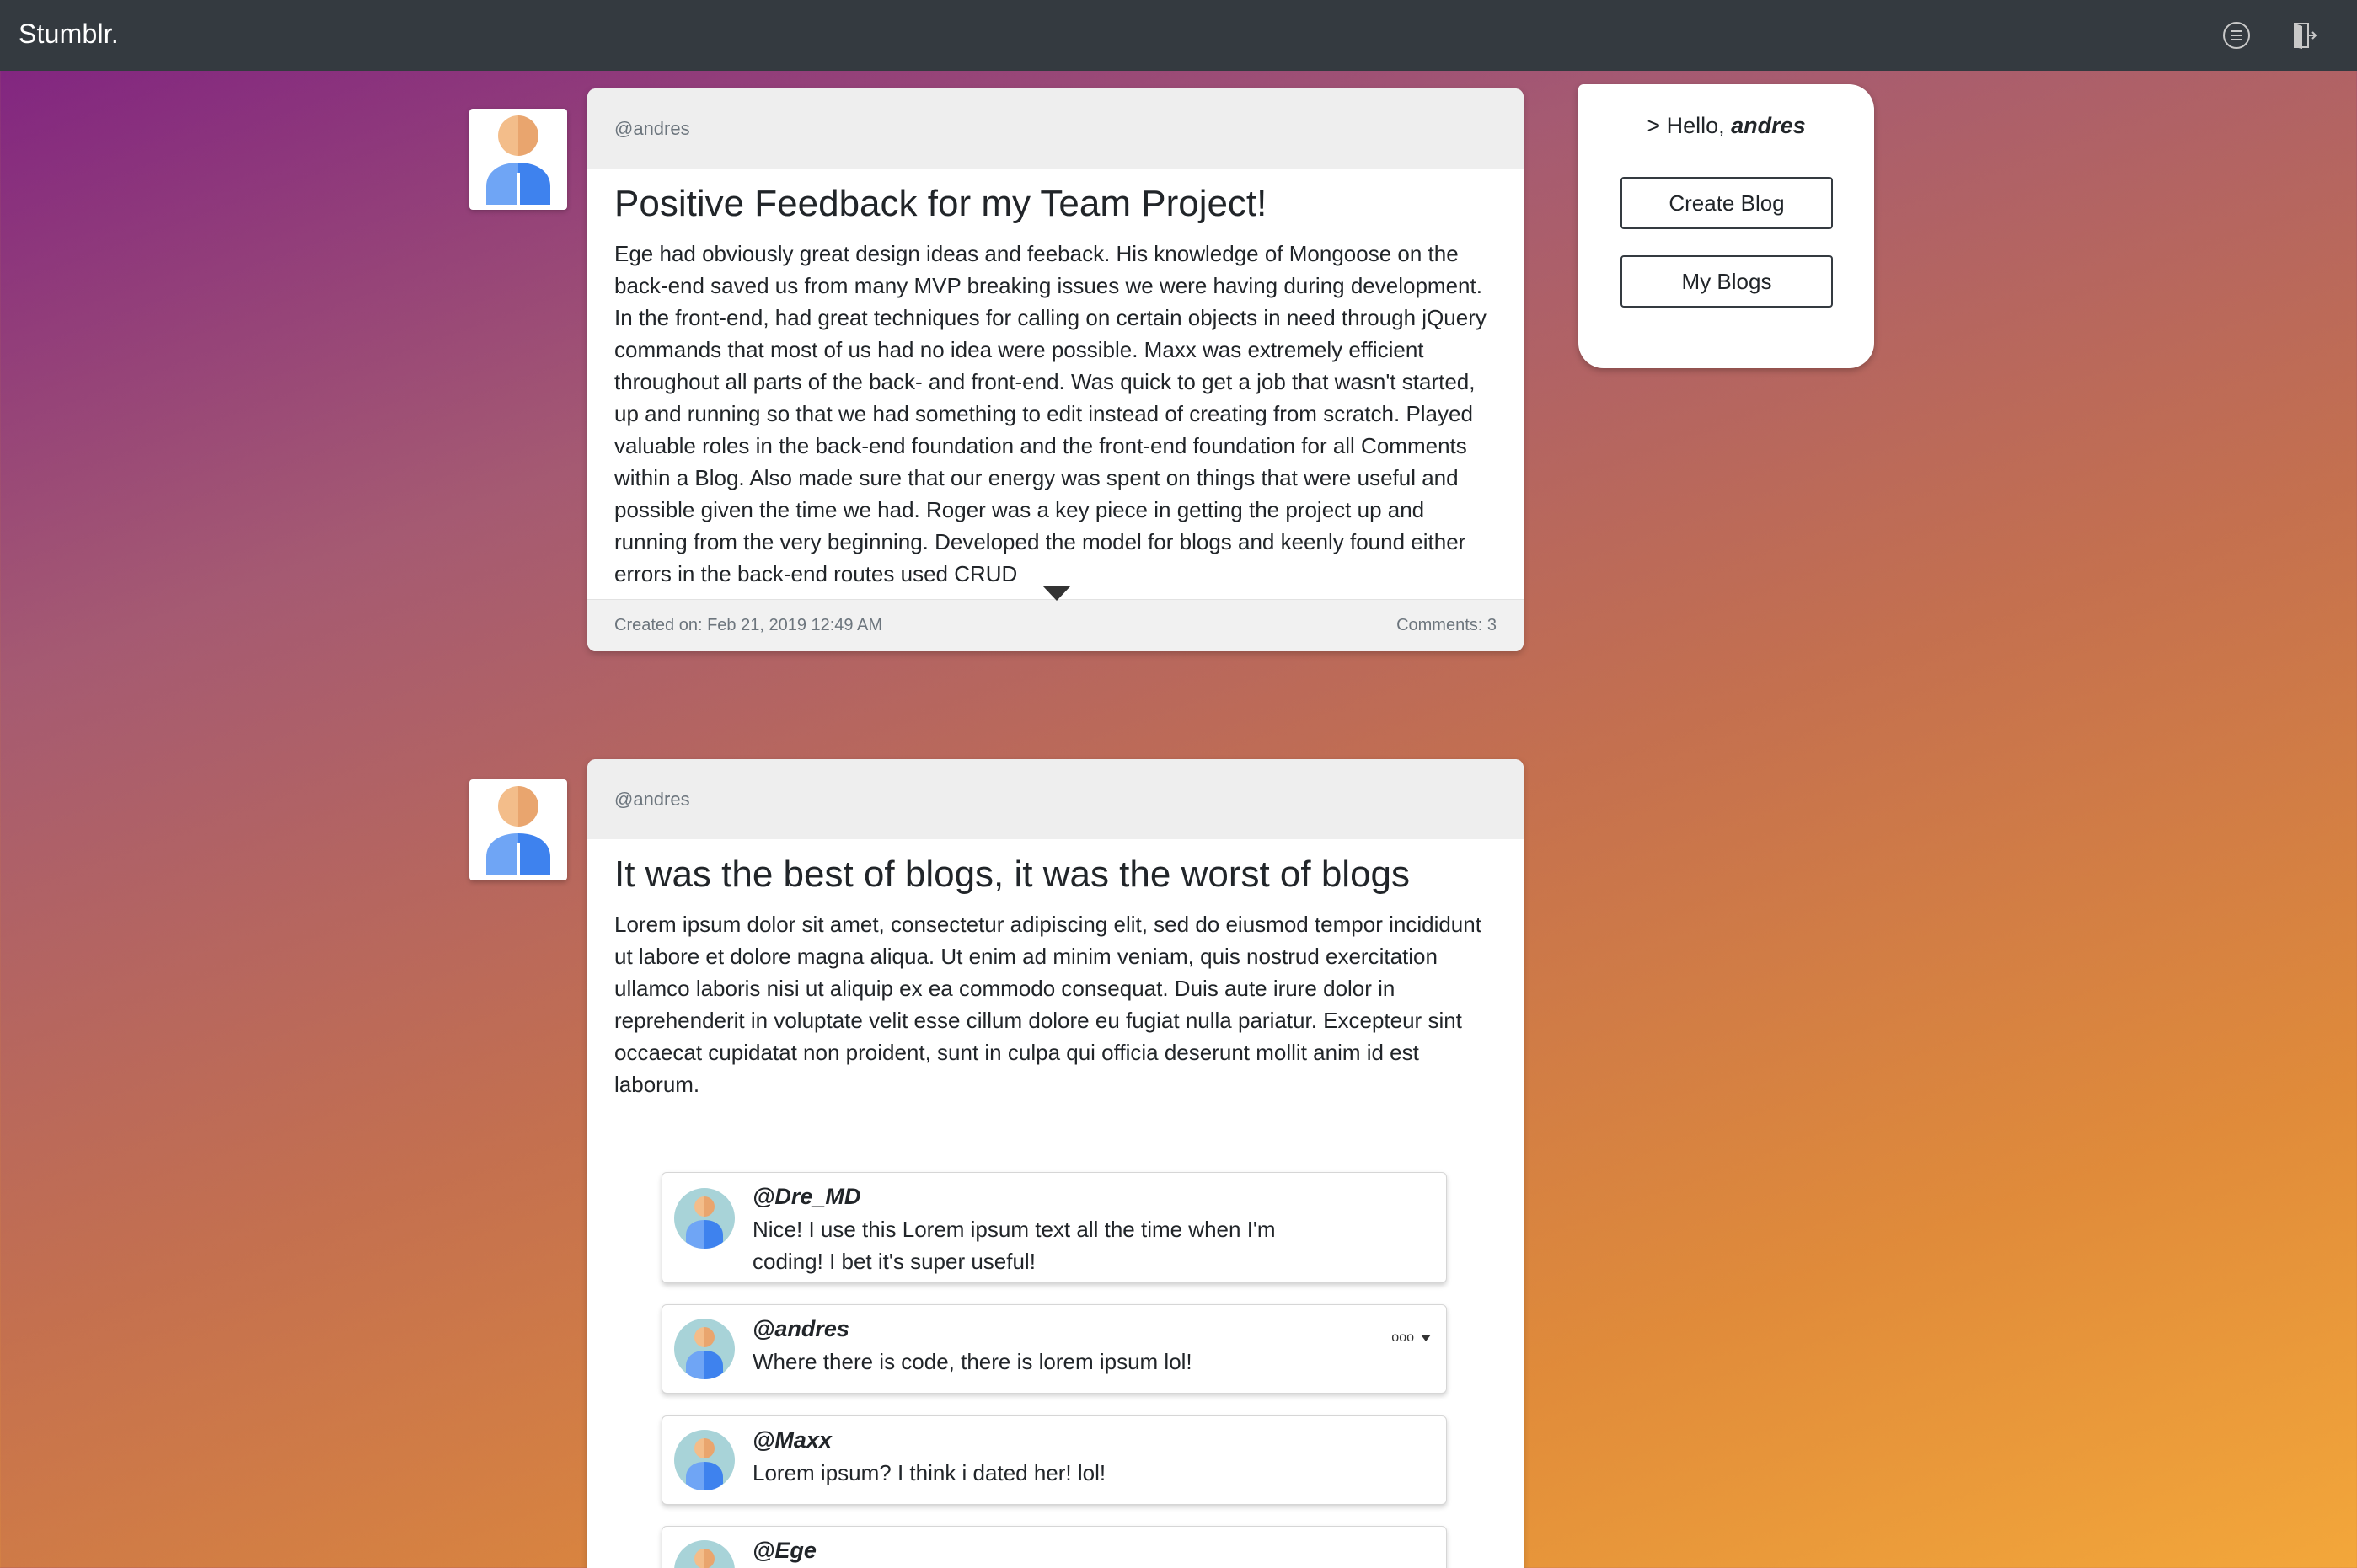  Describe the element at coordinates (785, 1550) in the screenshot. I see `comment-username: @Ege` at that location.